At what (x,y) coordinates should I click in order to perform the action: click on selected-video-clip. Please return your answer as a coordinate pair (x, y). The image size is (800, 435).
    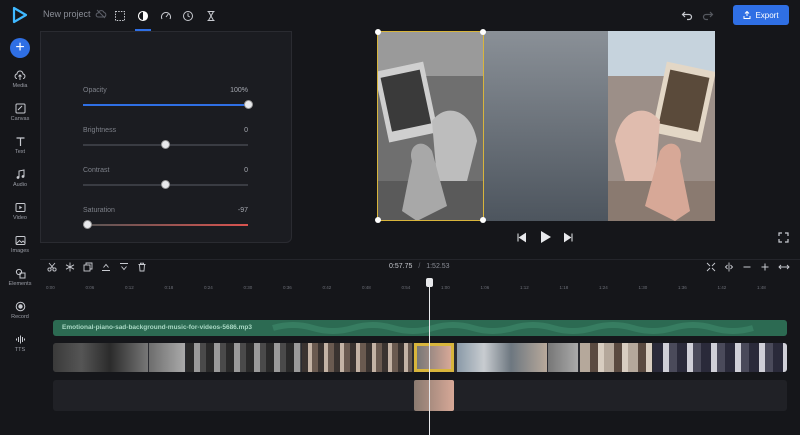
    Looking at the image, I should click on (434, 357).